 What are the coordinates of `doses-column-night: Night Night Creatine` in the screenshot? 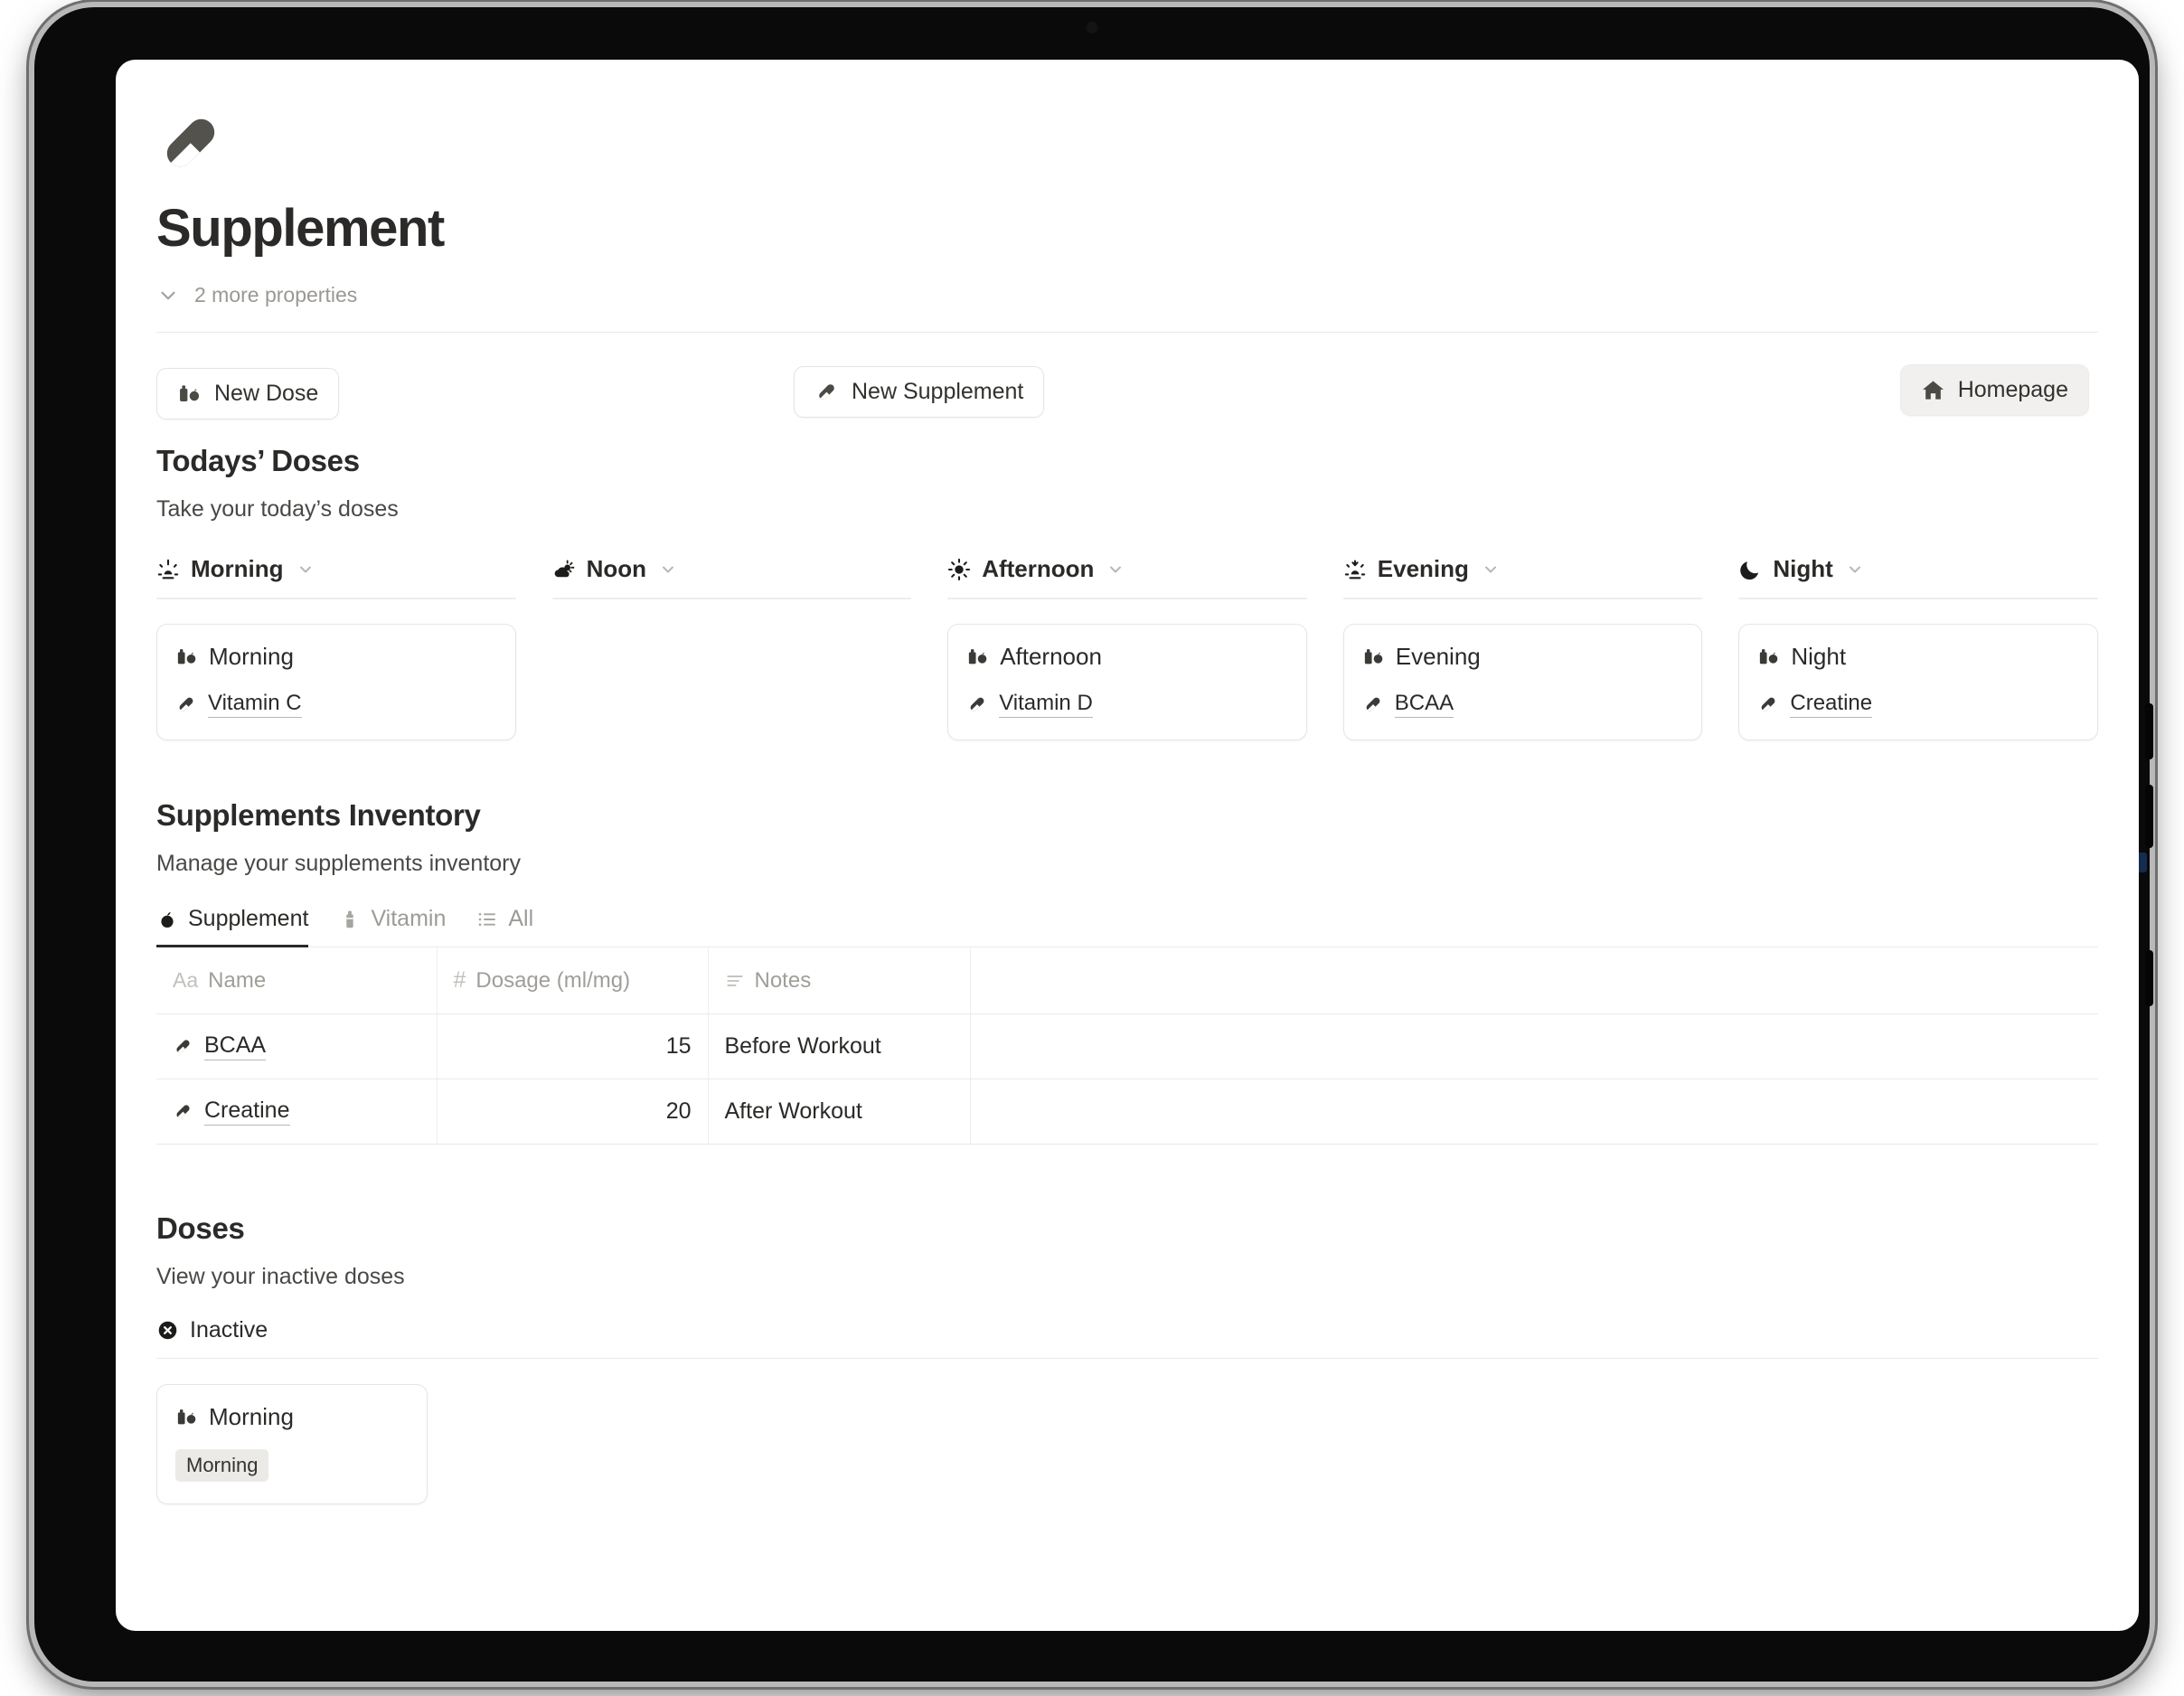 It's located at (1918, 648).